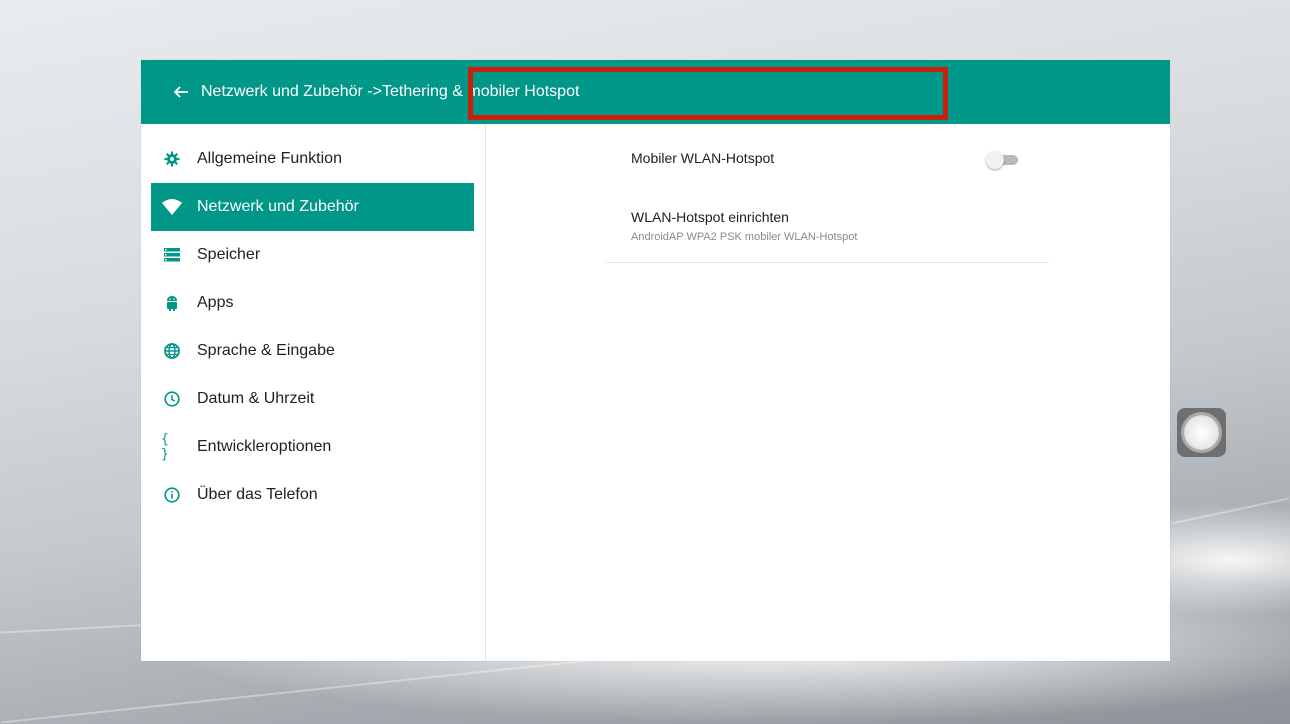 The height and width of the screenshot is (724, 1290). I want to click on storage-icon, so click(172, 255).